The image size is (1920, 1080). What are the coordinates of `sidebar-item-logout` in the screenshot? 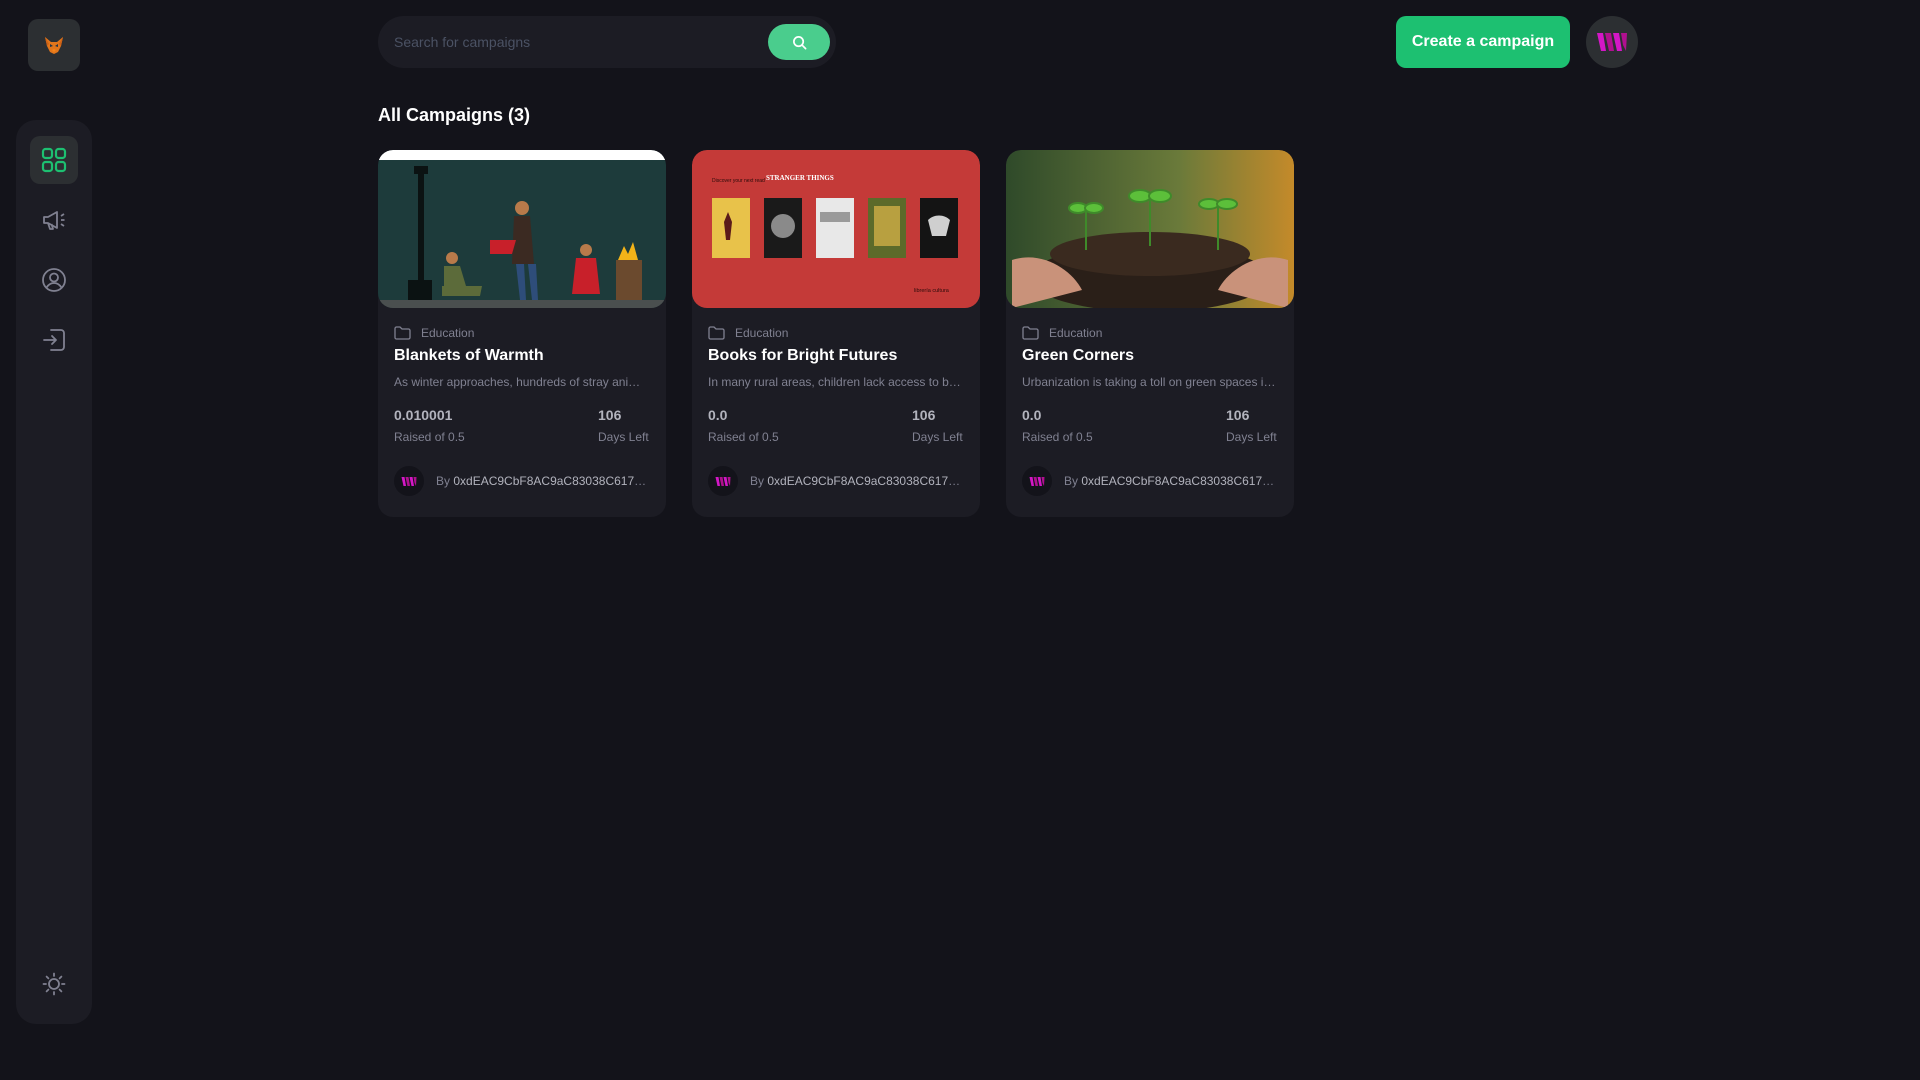 It's located at (54, 340).